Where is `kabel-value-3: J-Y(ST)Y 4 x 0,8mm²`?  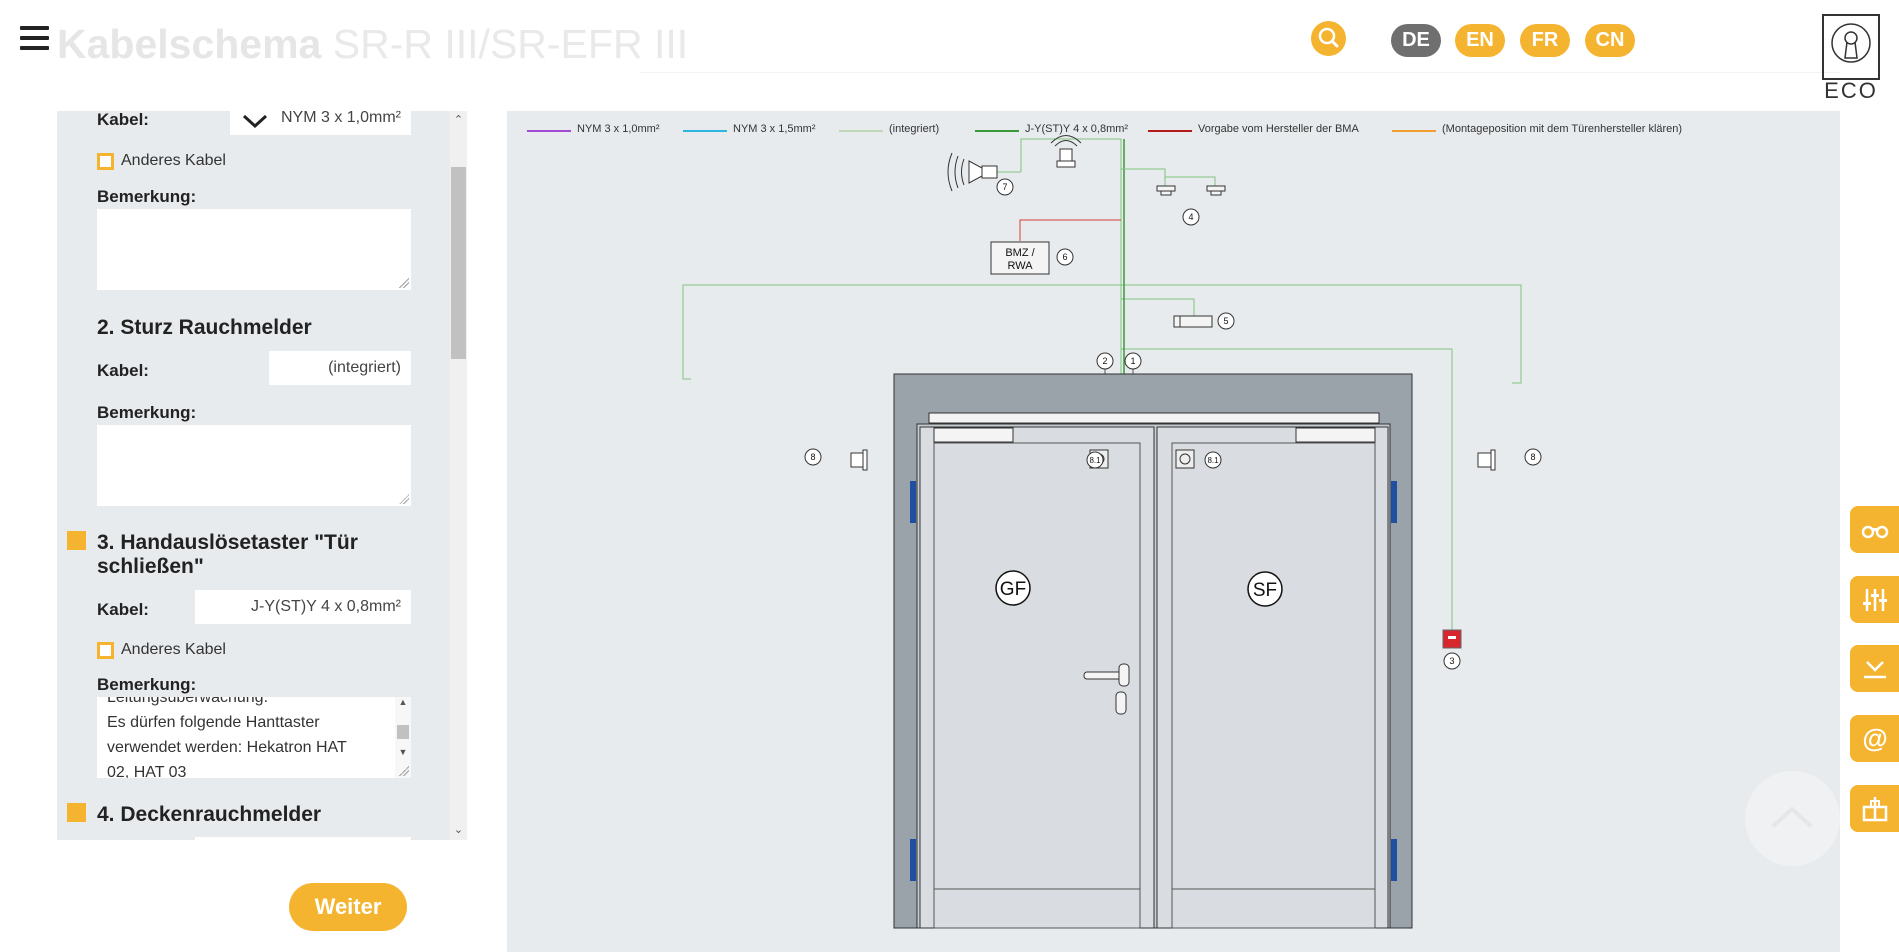 kabel-value-3: J-Y(ST)Y 4 x 0,8mm² is located at coordinates (303, 607).